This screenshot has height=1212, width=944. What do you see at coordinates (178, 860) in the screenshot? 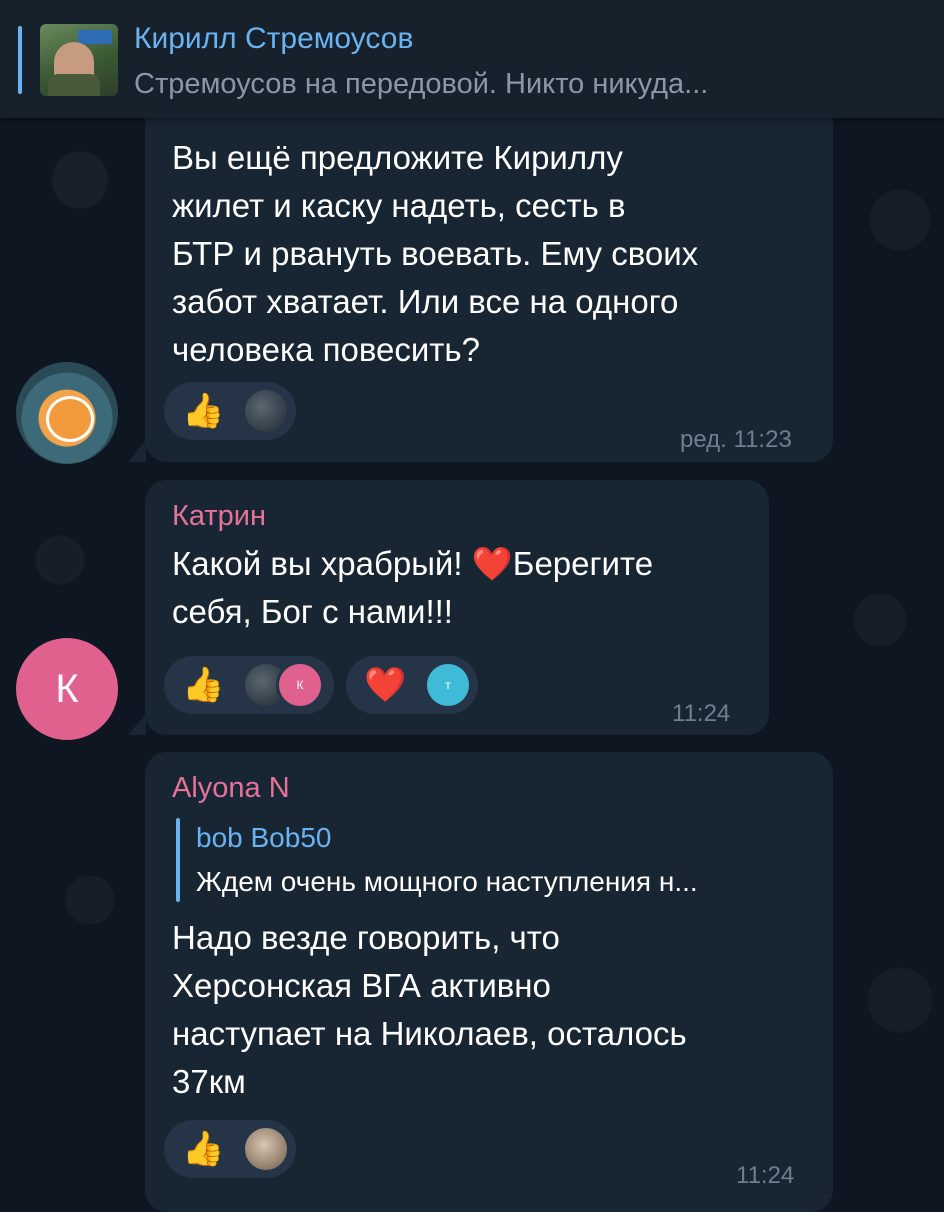
I see `reply-quote-bar` at bounding box center [178, 860].